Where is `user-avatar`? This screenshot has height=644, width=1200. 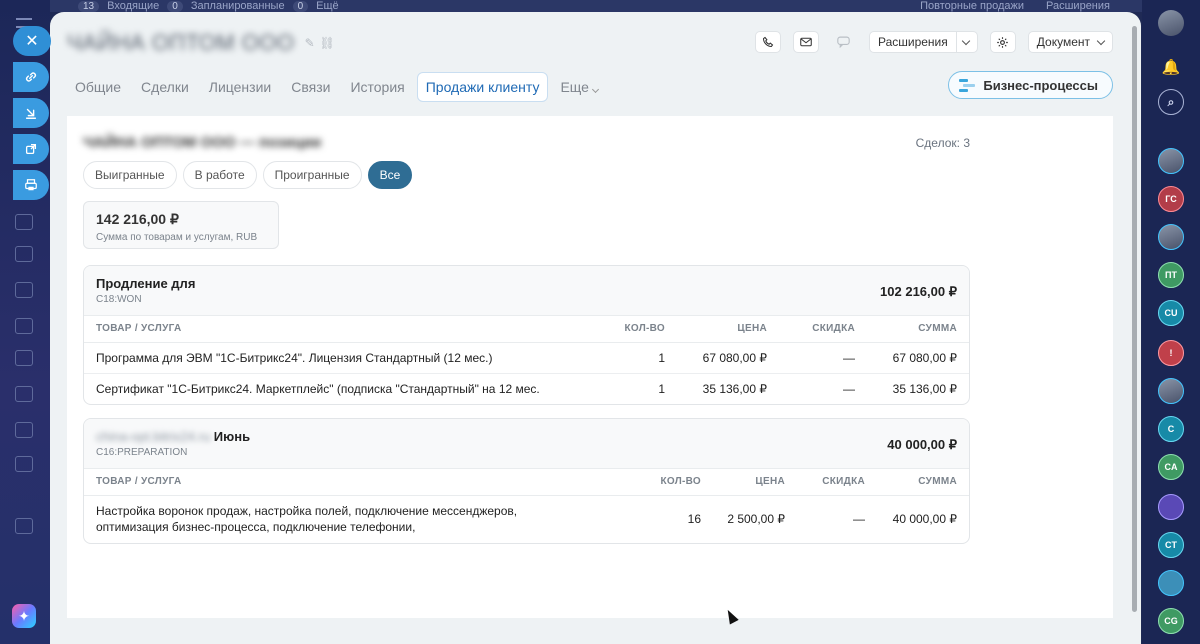 user-avatar is located at coordinates (1171, 23).